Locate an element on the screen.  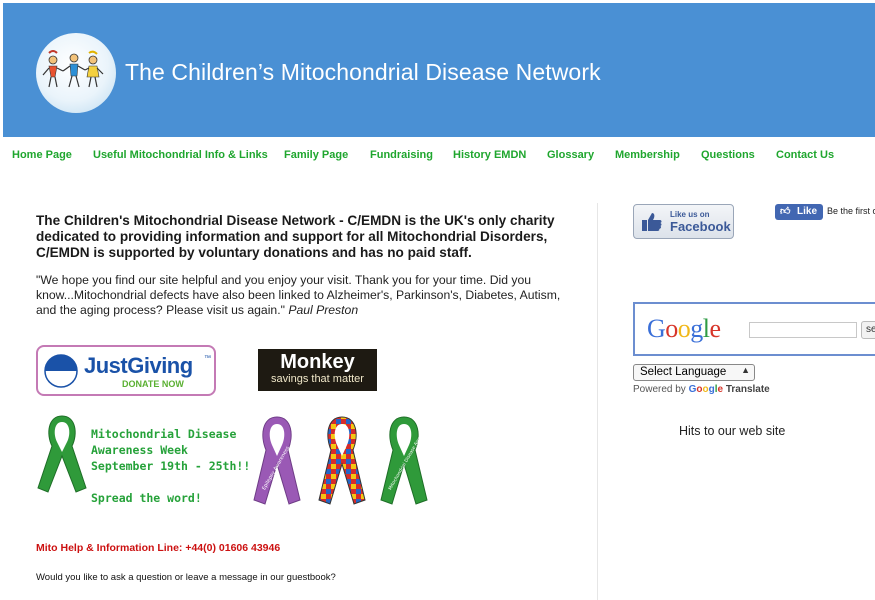
monkey-tagline: savings that matter is located at coordinates (317, 379).